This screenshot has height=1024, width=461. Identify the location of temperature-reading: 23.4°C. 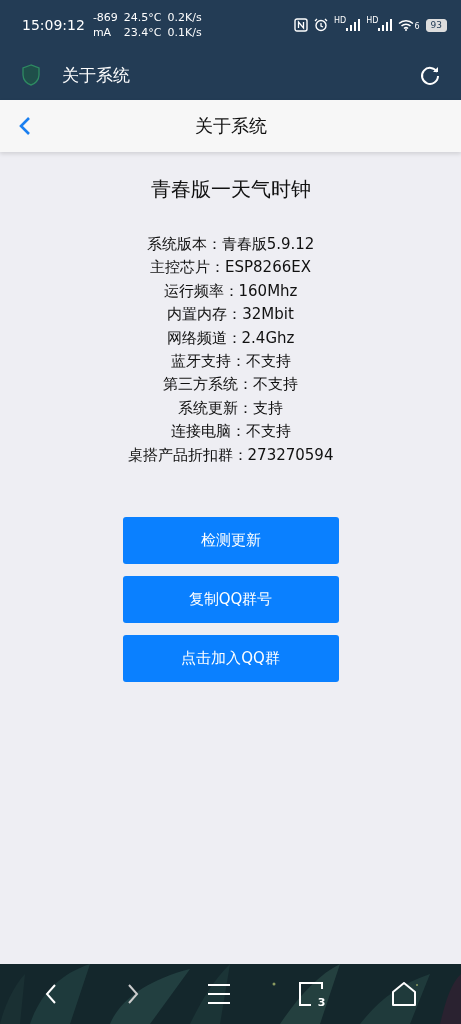
(142, 32).